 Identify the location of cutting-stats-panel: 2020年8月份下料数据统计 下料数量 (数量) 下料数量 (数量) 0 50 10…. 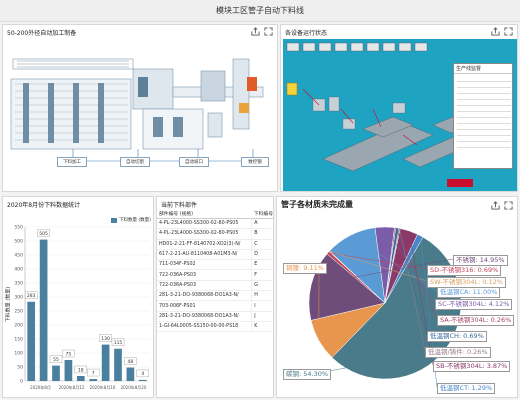
(78, 297).